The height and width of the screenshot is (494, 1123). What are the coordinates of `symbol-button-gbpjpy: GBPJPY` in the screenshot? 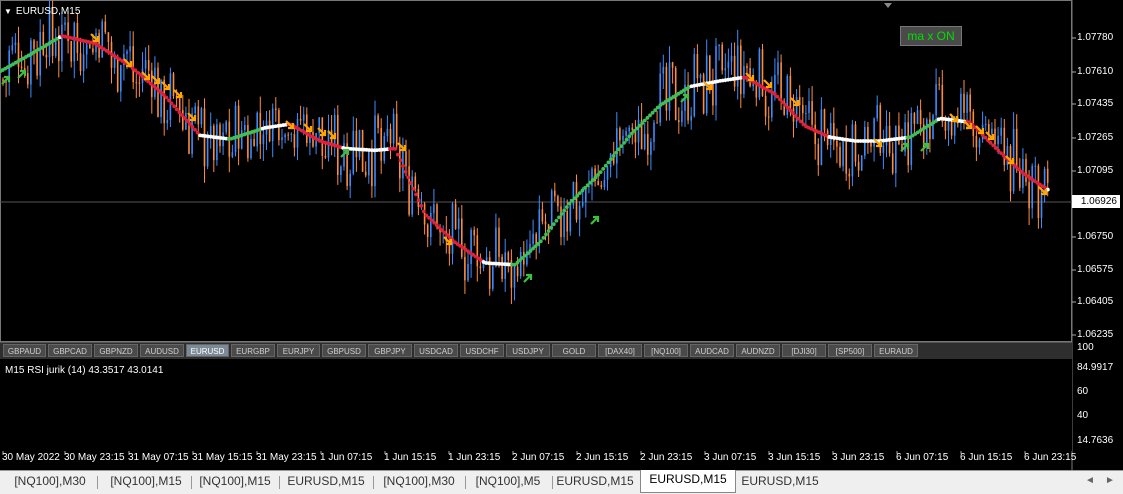 It's located at (390, 350).